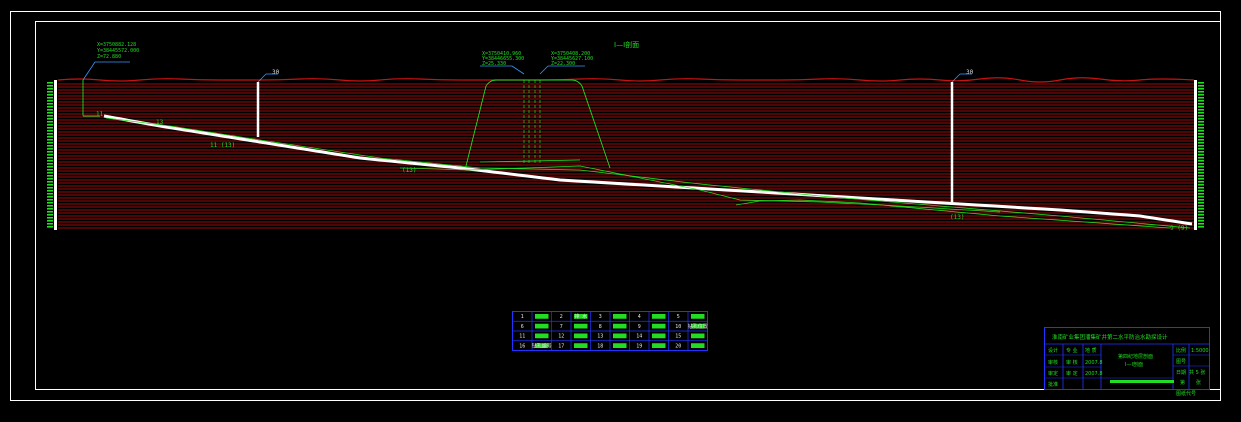 This screenshot has height=422, width=1241. What do you see at coordinates (1198, 382) in the screenshot?
I see `tb-page: 张` at bounding box center [1198, 382].